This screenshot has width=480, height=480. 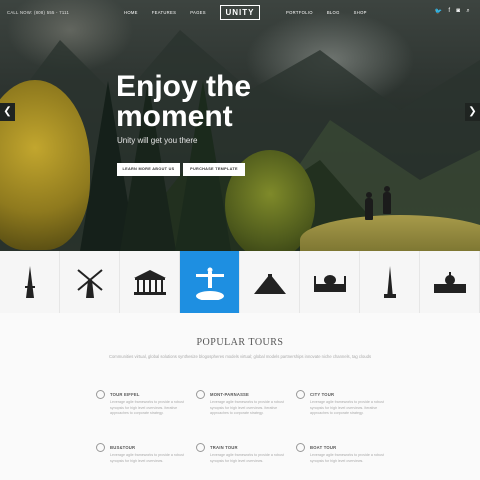 I want to click on landmark-strip, so click(x=240, y=282).